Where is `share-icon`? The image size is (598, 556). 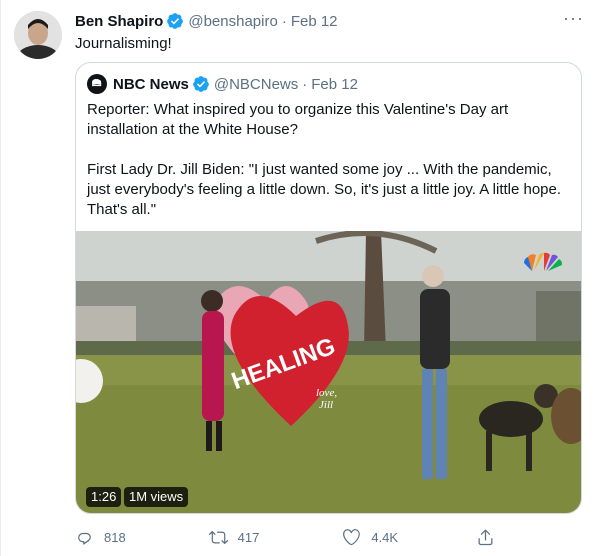 share-icon is located at coordinates (485, 537).